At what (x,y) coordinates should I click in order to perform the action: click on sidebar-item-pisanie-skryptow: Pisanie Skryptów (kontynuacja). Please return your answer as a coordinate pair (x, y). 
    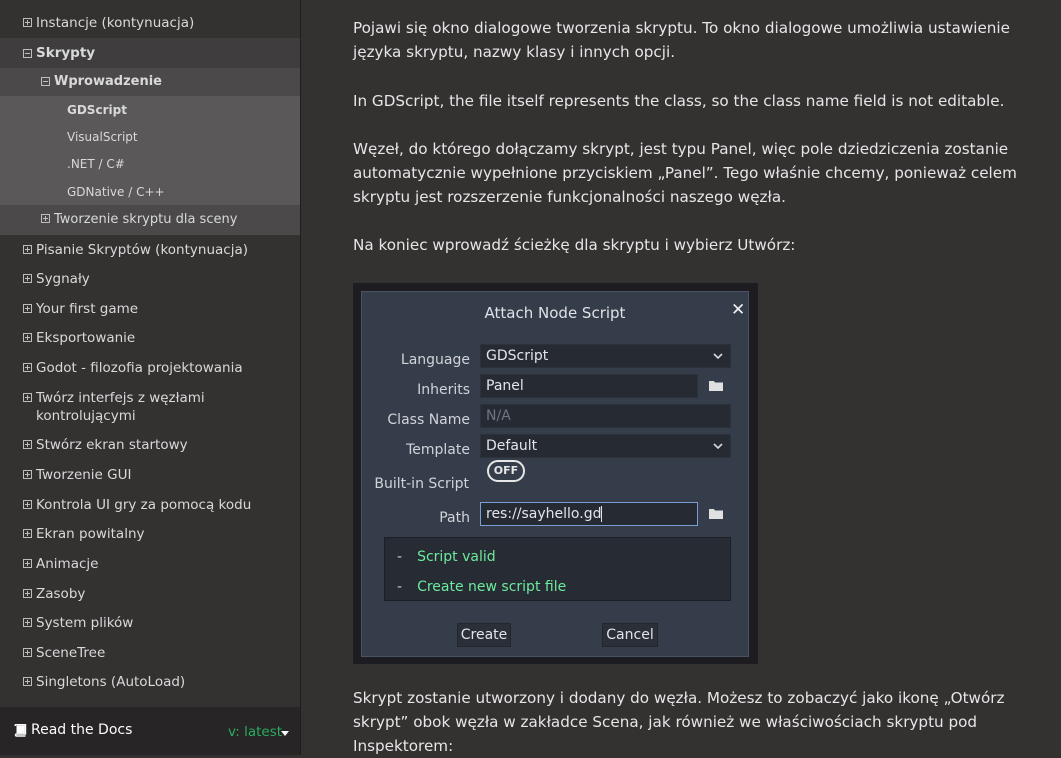
    Looking at the image, I should click on (150, 250).